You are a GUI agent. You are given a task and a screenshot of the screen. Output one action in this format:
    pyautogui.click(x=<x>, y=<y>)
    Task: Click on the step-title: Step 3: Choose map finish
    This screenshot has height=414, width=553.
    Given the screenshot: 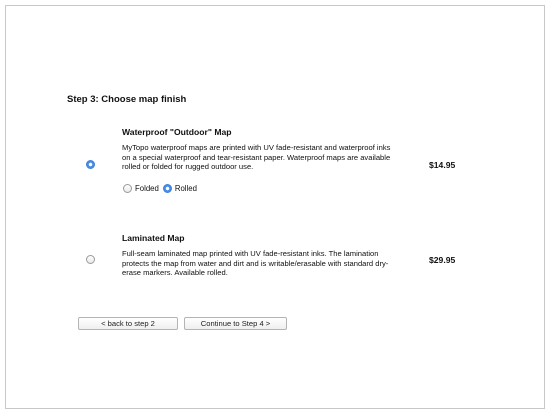 What is the action you would take?
    pyautogui.click(x=127, y=99)
    